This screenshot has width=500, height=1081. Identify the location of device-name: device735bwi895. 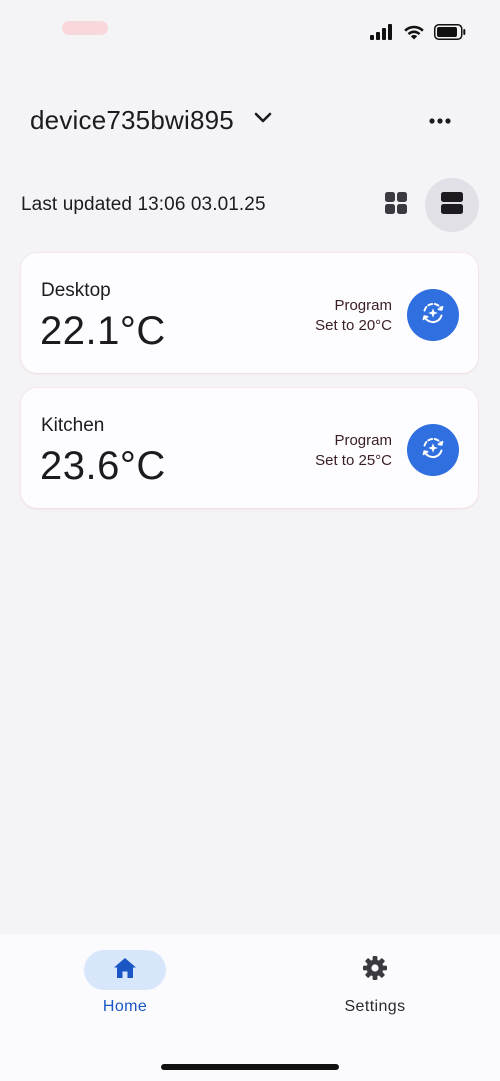
(132, 119).